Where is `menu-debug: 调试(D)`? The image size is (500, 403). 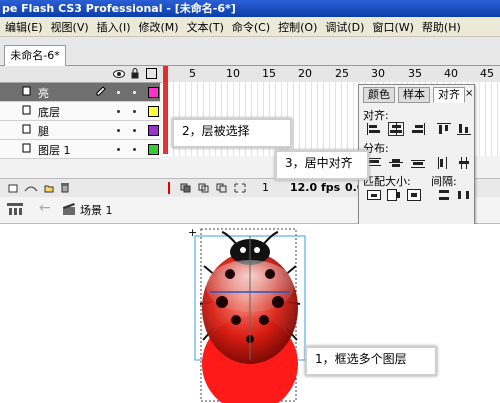
menu-debug: 调试(D) is located at coordinates (343, 27).